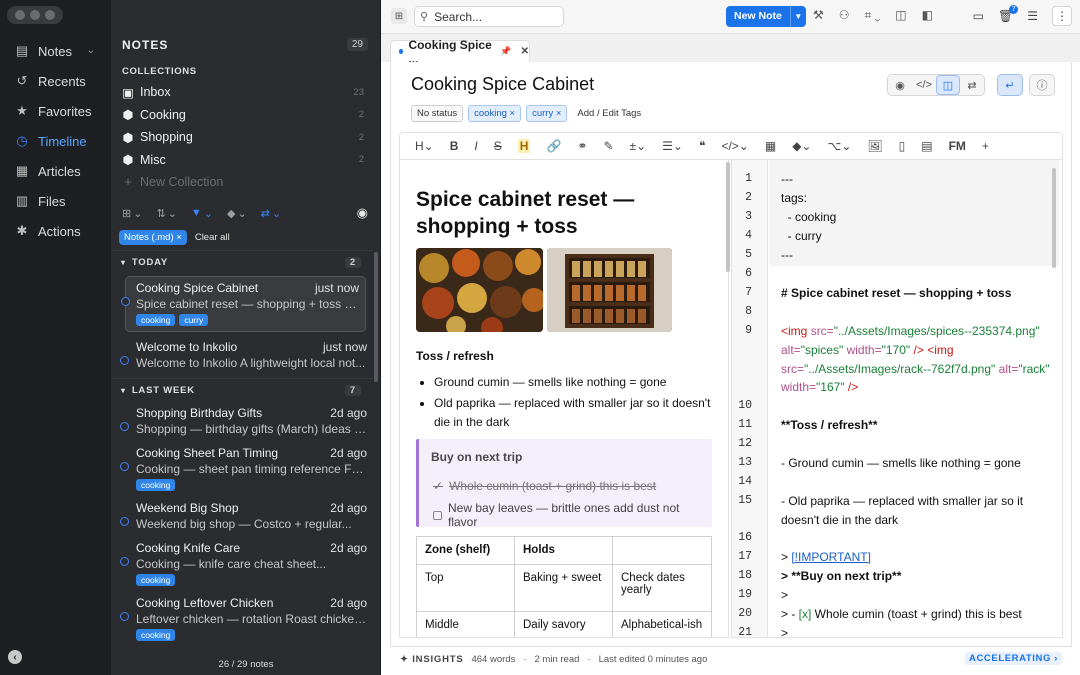 Image resolution: width=1080 pixels, height=675 pixels. Describe the element at coordinates (728, 217) in the screenshot. I see `preview-scrollbar` at that location.